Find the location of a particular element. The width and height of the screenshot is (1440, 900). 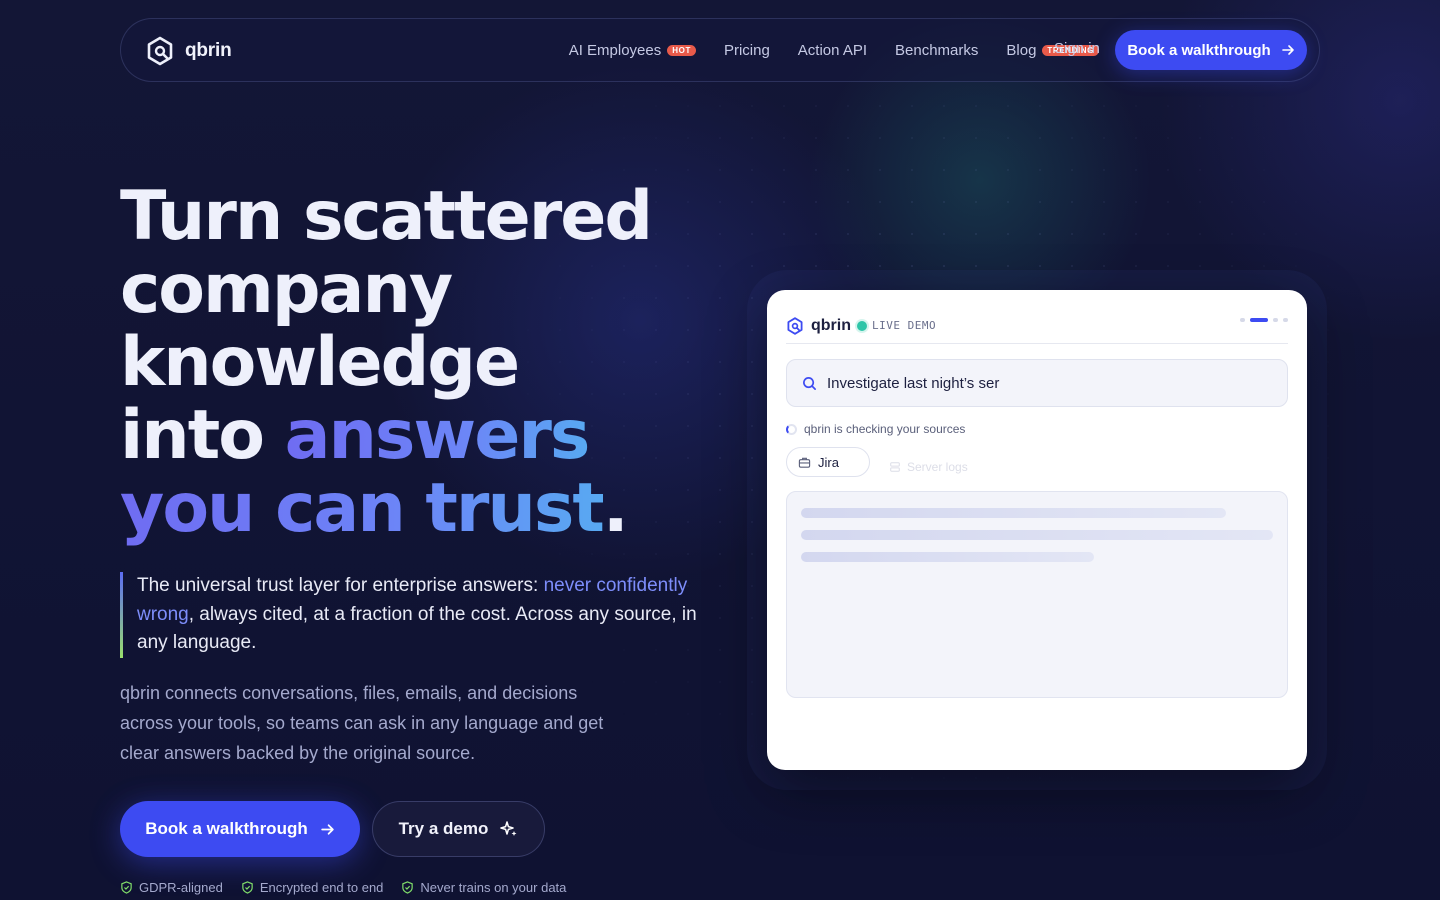

status-text: qbrin is checking your sources is located at coordinates (885, 429).